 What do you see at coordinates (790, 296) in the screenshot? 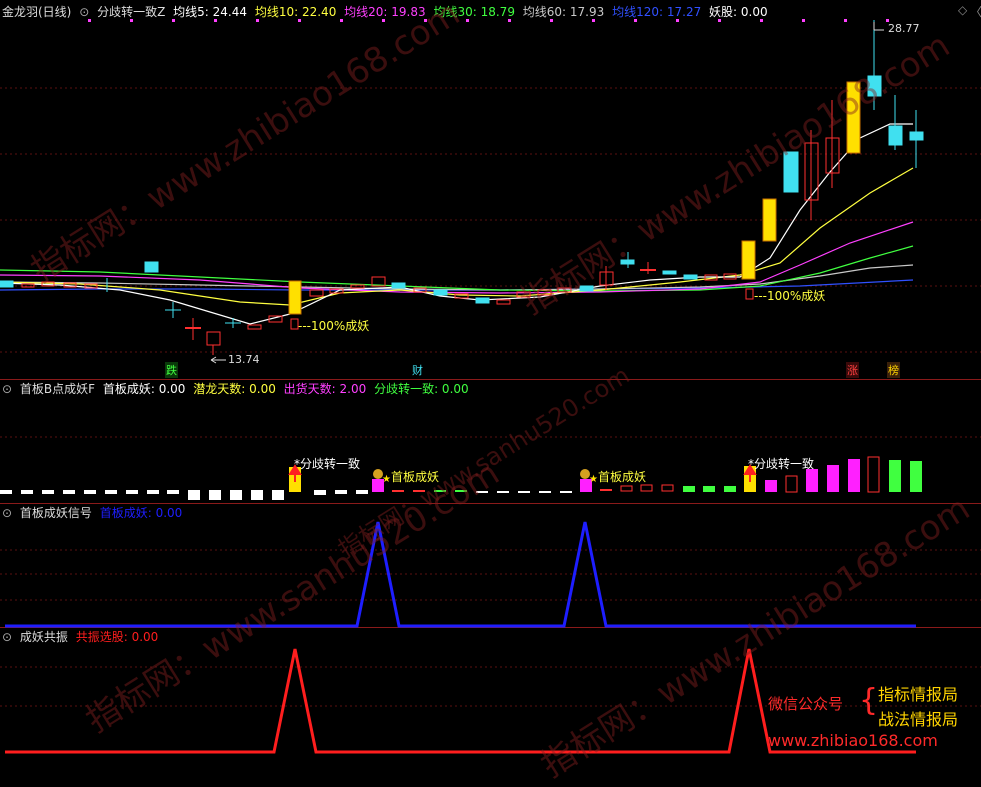
I see `annot-100-right: ---100%成妖` at bounding box center [790, 296].